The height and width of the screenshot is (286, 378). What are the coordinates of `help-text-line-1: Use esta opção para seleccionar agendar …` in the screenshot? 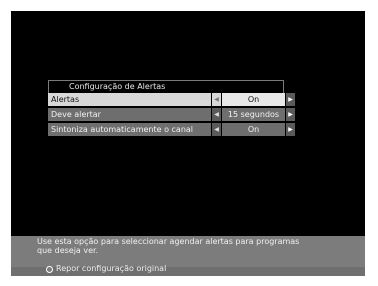 It's located at (168, 241).